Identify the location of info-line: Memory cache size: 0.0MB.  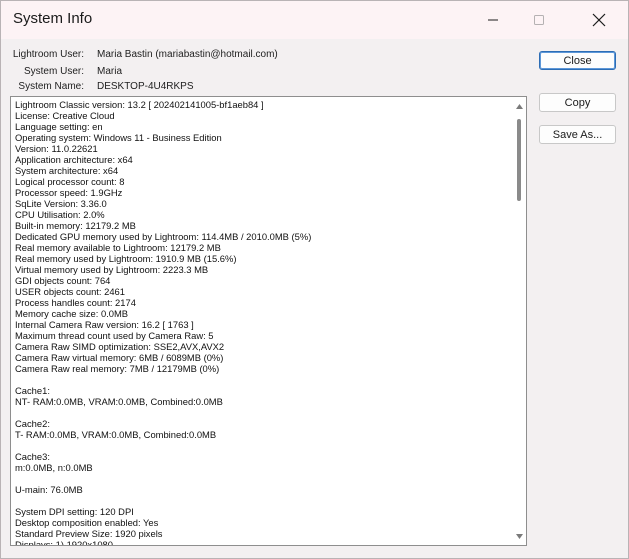
(72, 313).